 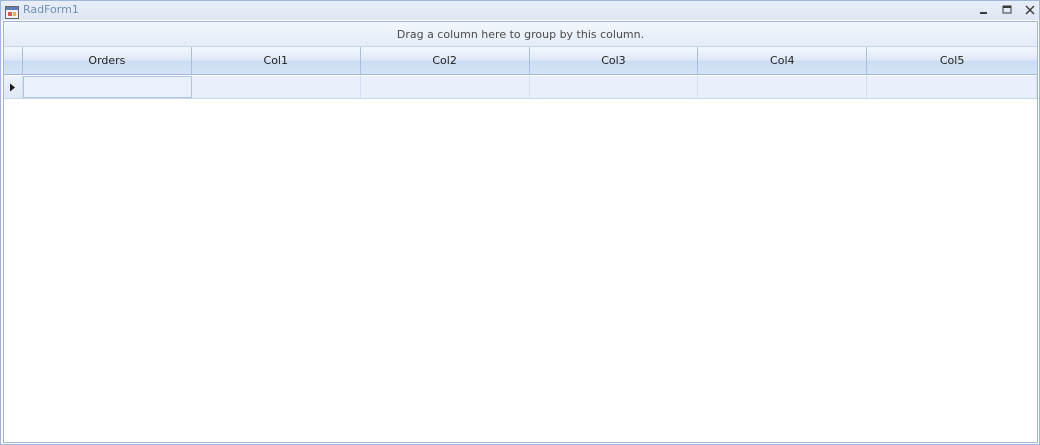 What do you see at coordinates (984, 10) in the screenshot?
I see `minimize-button` at bounding box center [984, 10].